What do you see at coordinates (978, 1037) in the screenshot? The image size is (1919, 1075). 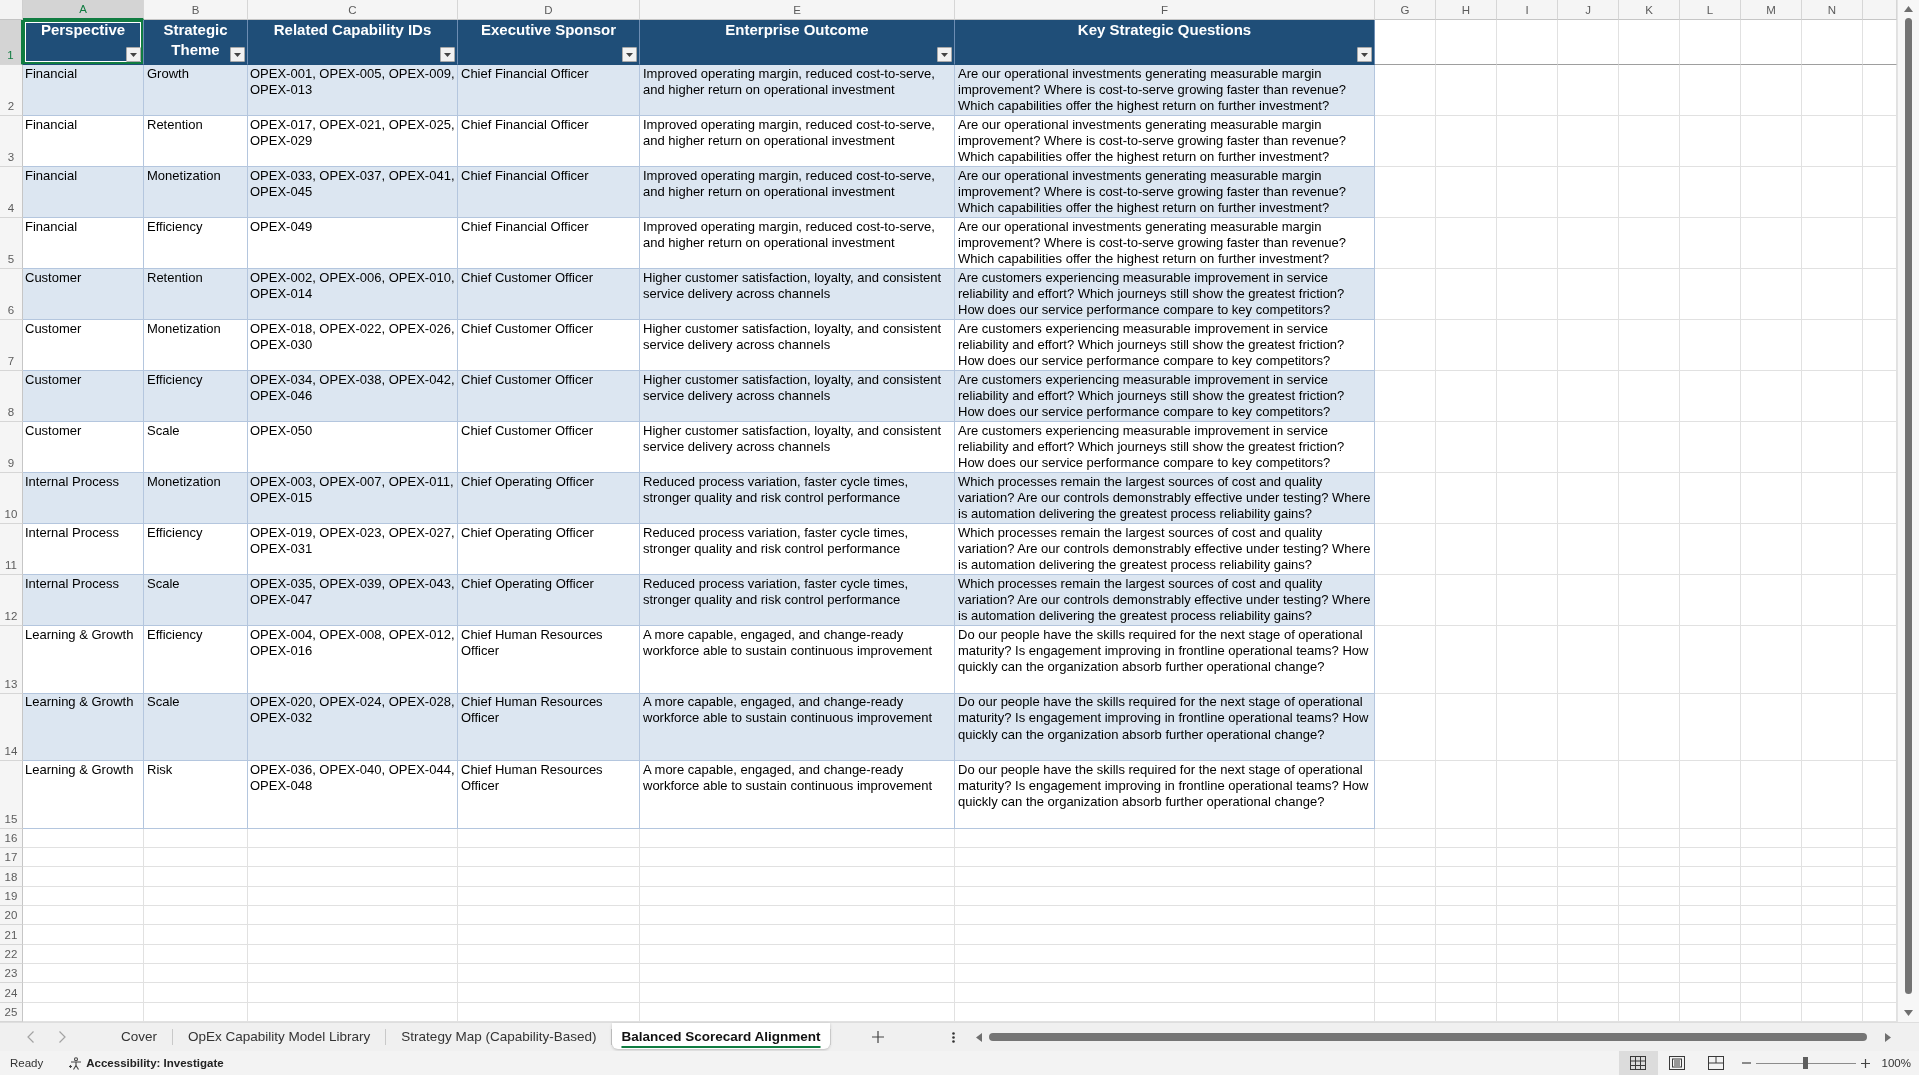 I see `caret-left-icon` at bounding box center [978, 1037].